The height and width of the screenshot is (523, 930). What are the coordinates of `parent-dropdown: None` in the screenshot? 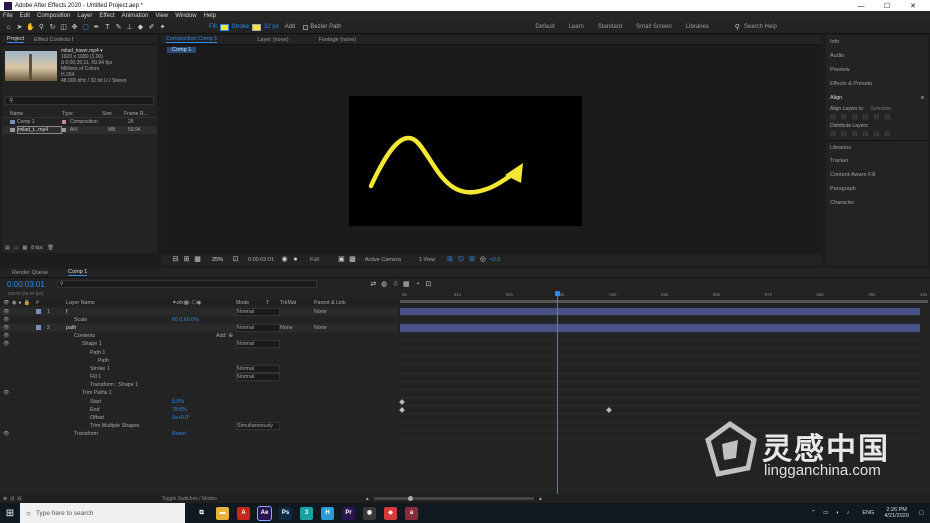 It's located at (320, 312).